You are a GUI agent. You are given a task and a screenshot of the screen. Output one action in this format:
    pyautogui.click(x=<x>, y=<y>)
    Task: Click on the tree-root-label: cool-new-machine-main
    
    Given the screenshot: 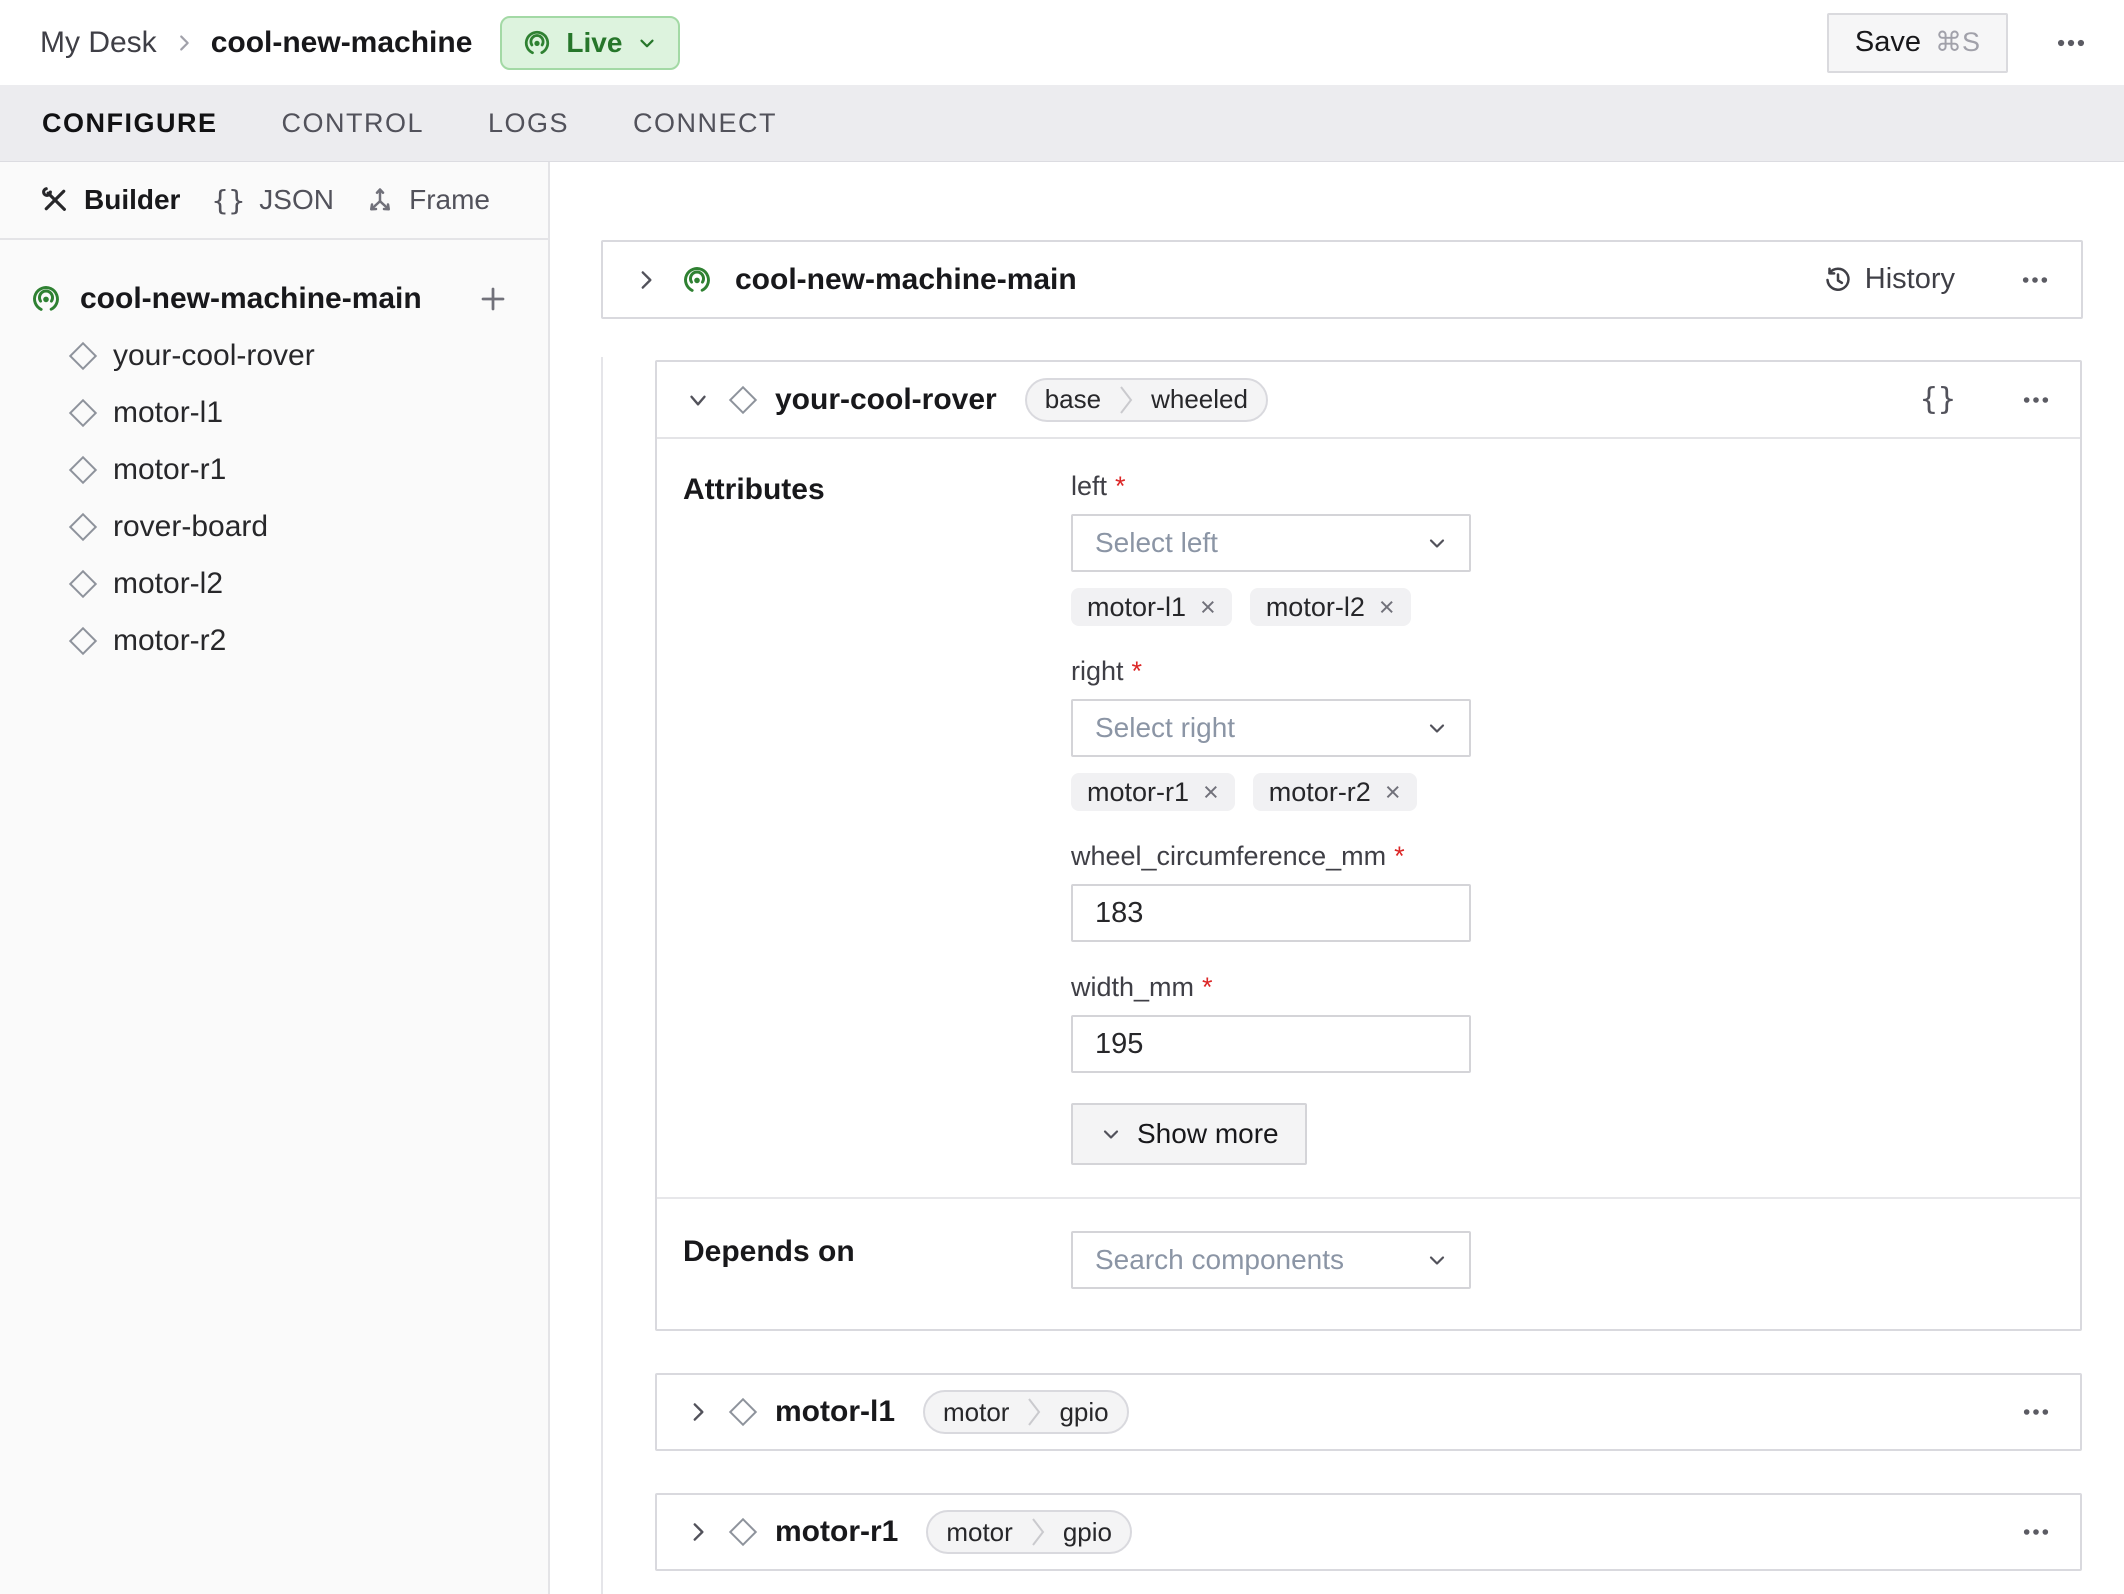 What is the action you would take?
    pyautogui.click(x=251, y=298)
    